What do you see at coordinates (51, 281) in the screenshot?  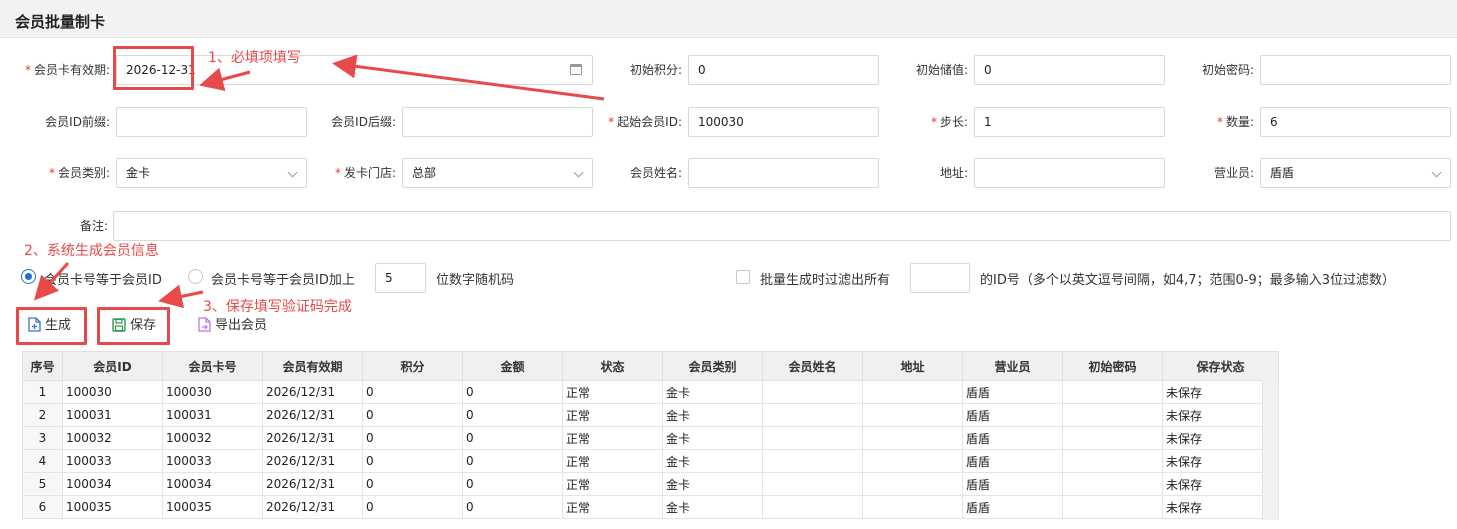 I see `arrow-to-generate` at bounding box center [51, 281].